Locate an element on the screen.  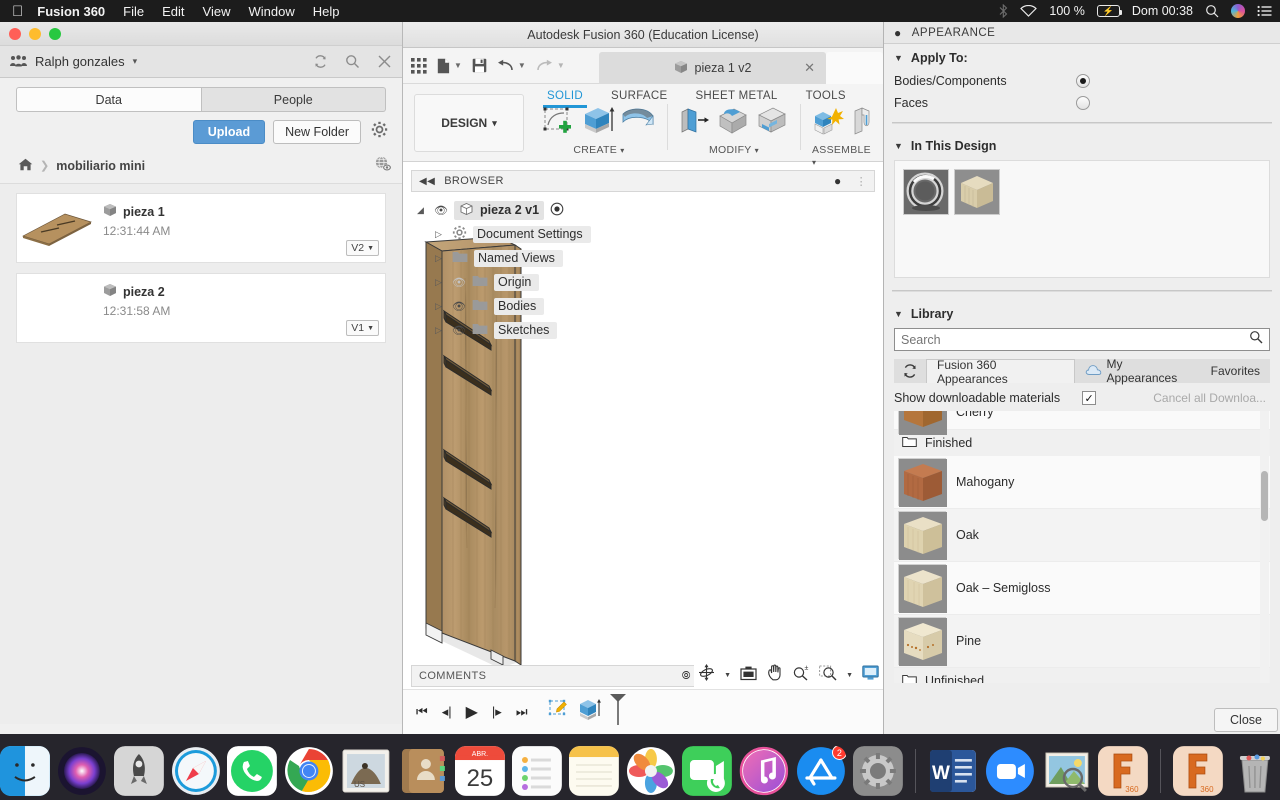
tab-data: Data is located at coordinates (109, 99).